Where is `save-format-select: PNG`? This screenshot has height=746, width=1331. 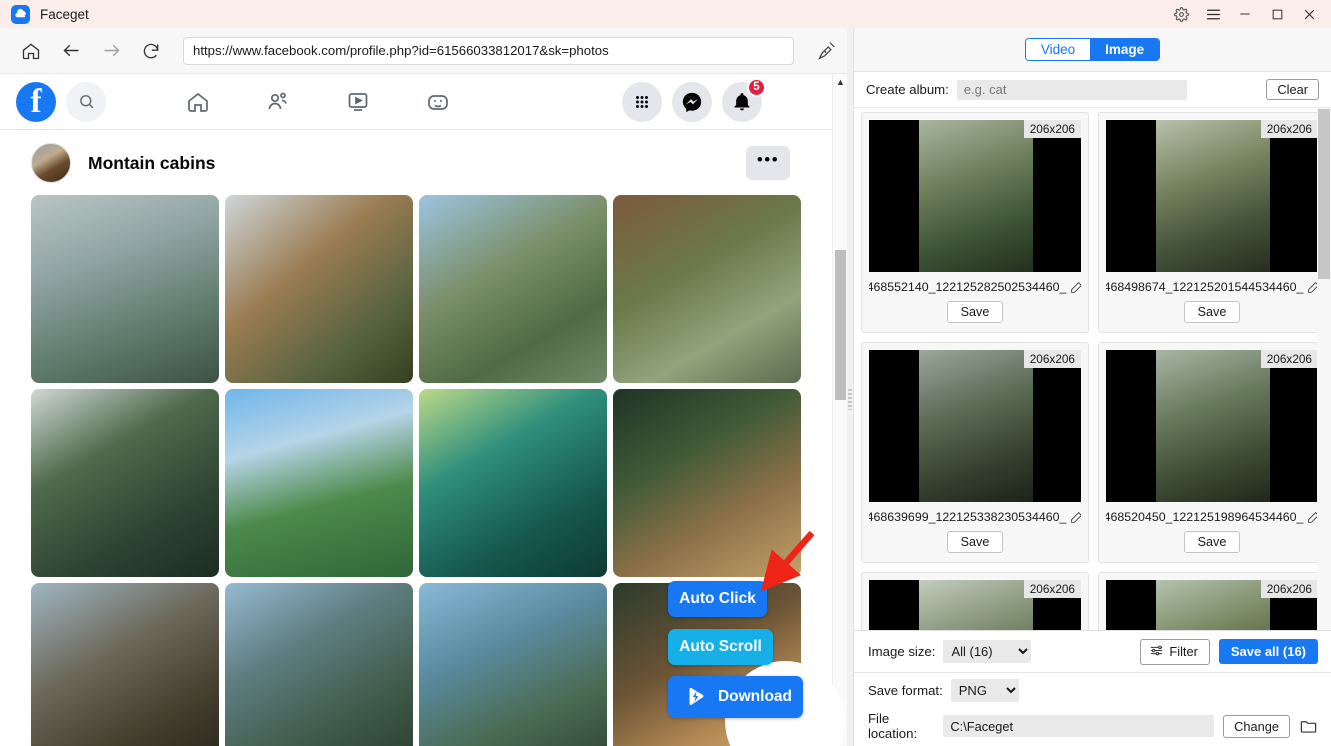 save-format-select: PNG is located at coordinates (984, 690).